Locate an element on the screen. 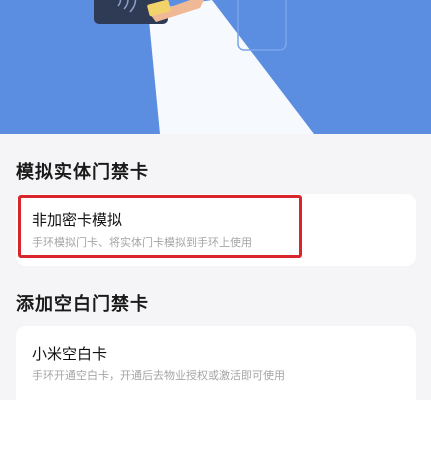 The height and width of the screenshot is (449, 431). card-subtitle: 手环开通空白卡，开通后去物业授权或激活即可使用 is located at coordinates (158, 375).